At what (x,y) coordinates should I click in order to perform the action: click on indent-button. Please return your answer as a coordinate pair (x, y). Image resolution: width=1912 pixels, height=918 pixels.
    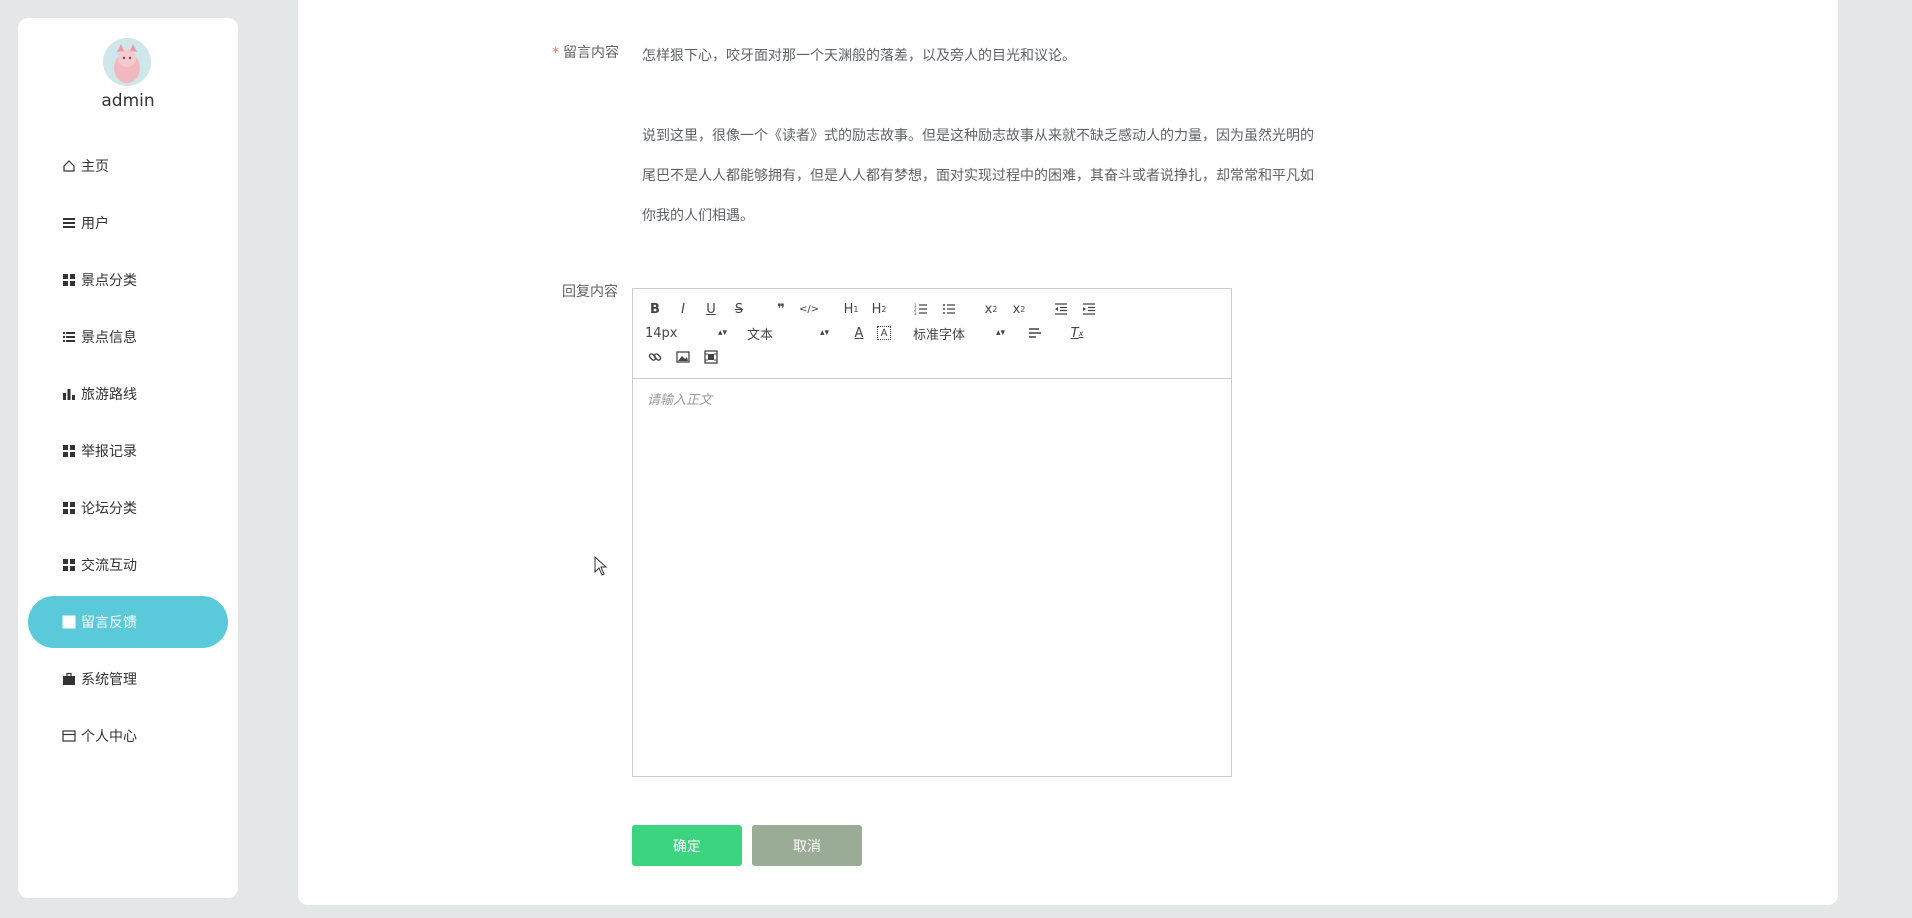
    Looking at the image, I should click on (1089, 309).